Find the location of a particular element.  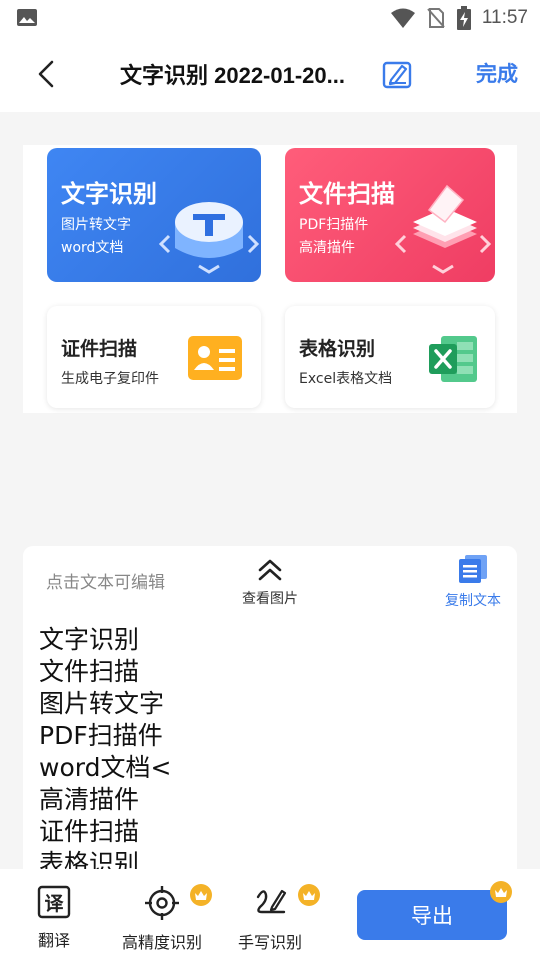

translate-icon: 译 is located at coordinates (54, 902).